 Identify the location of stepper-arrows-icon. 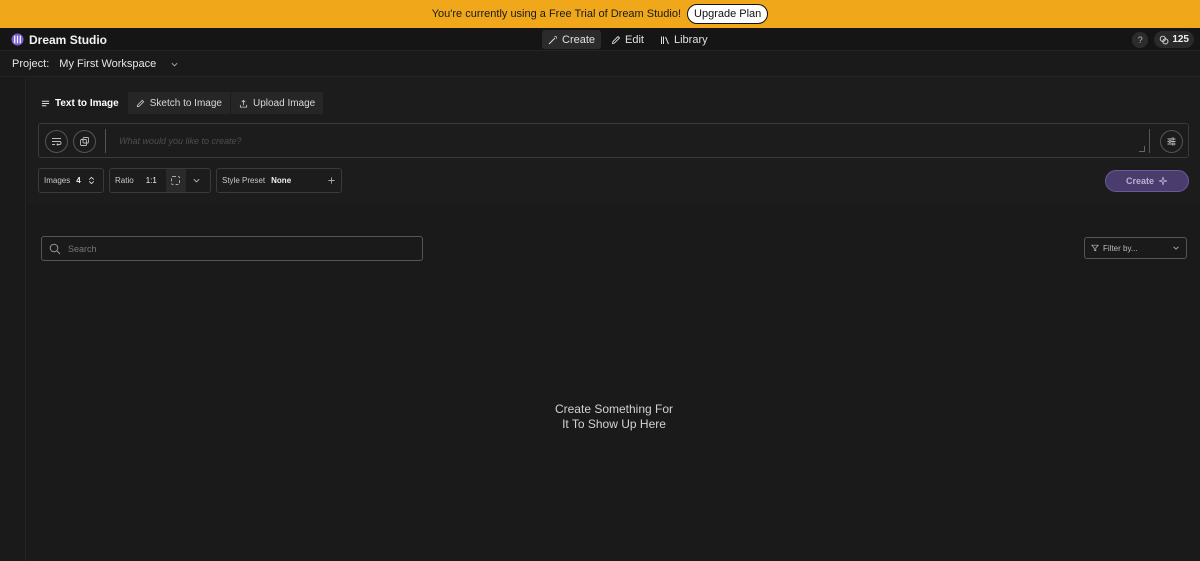
(91, 180).